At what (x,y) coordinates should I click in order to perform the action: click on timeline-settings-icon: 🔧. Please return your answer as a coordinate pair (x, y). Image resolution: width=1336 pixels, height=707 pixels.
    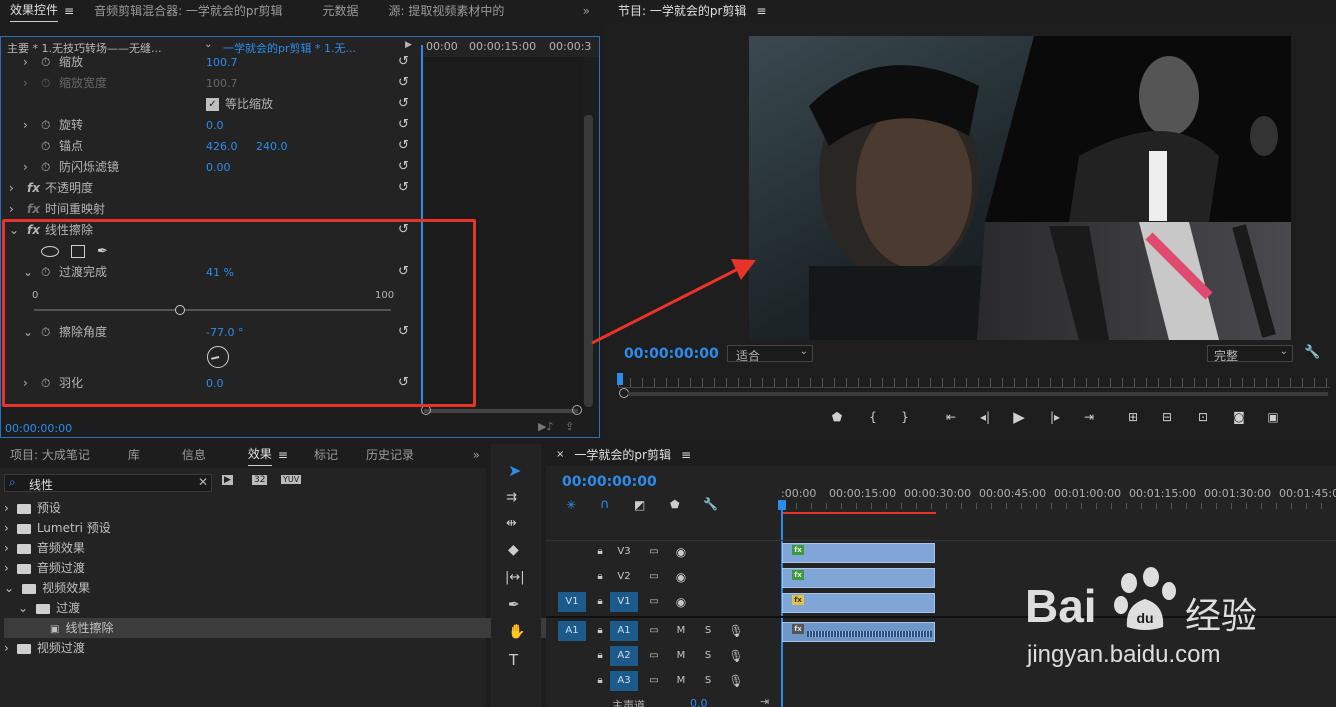
    Looking at the image, I should click on (710, 504).